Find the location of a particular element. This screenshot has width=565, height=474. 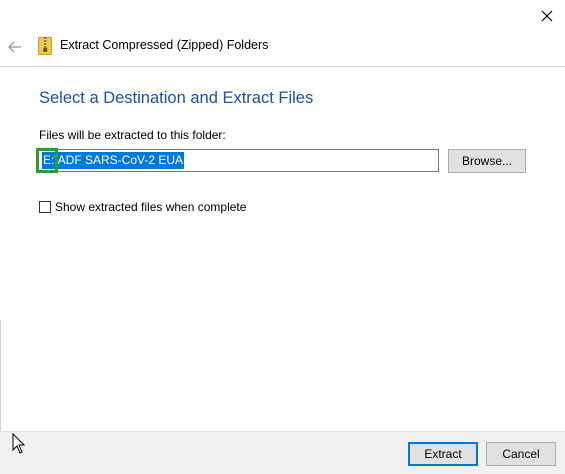

show-files-label: Show extracted files when complete is located at coordinates (150, 207).